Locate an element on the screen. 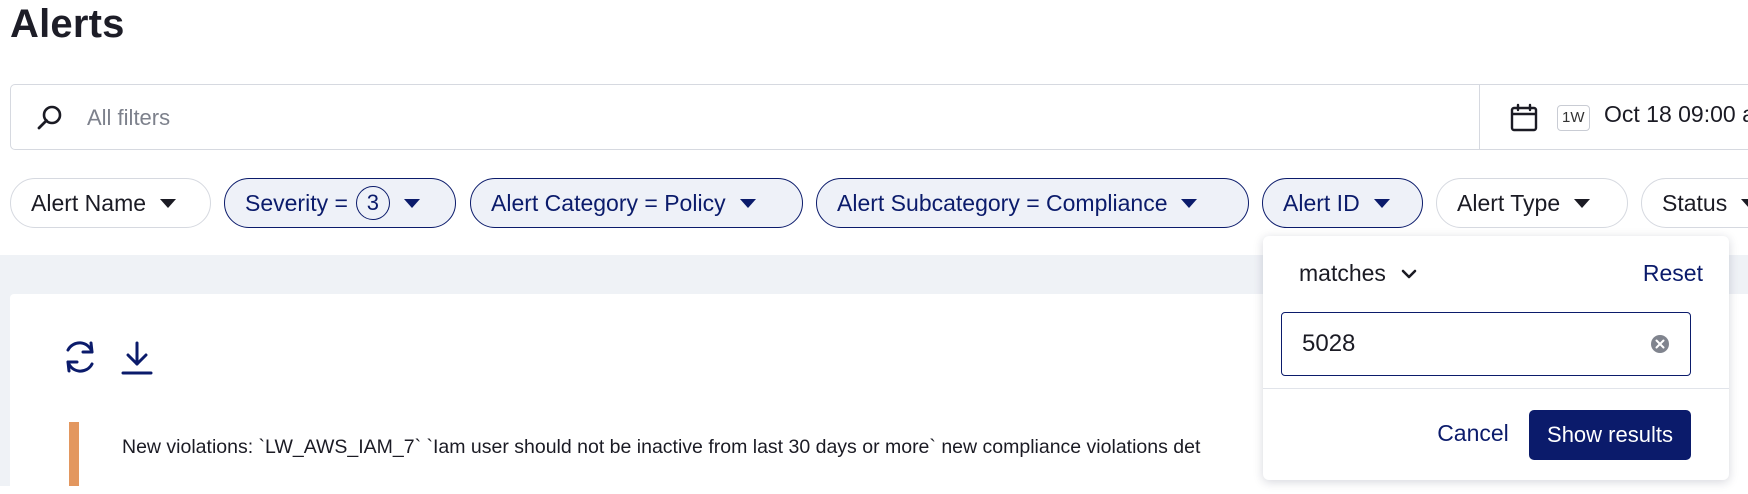 This screenshot has height=494, width=1748. filter-chip-alert-category: Alert Category = Policy is located at coordinates (636, 203).